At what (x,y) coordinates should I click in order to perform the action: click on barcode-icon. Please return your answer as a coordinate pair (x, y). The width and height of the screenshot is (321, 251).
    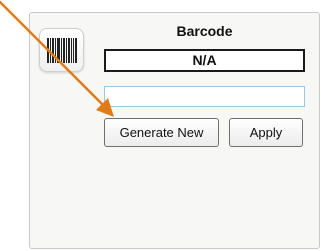
    Looking at the image, I should click on (61, 50).